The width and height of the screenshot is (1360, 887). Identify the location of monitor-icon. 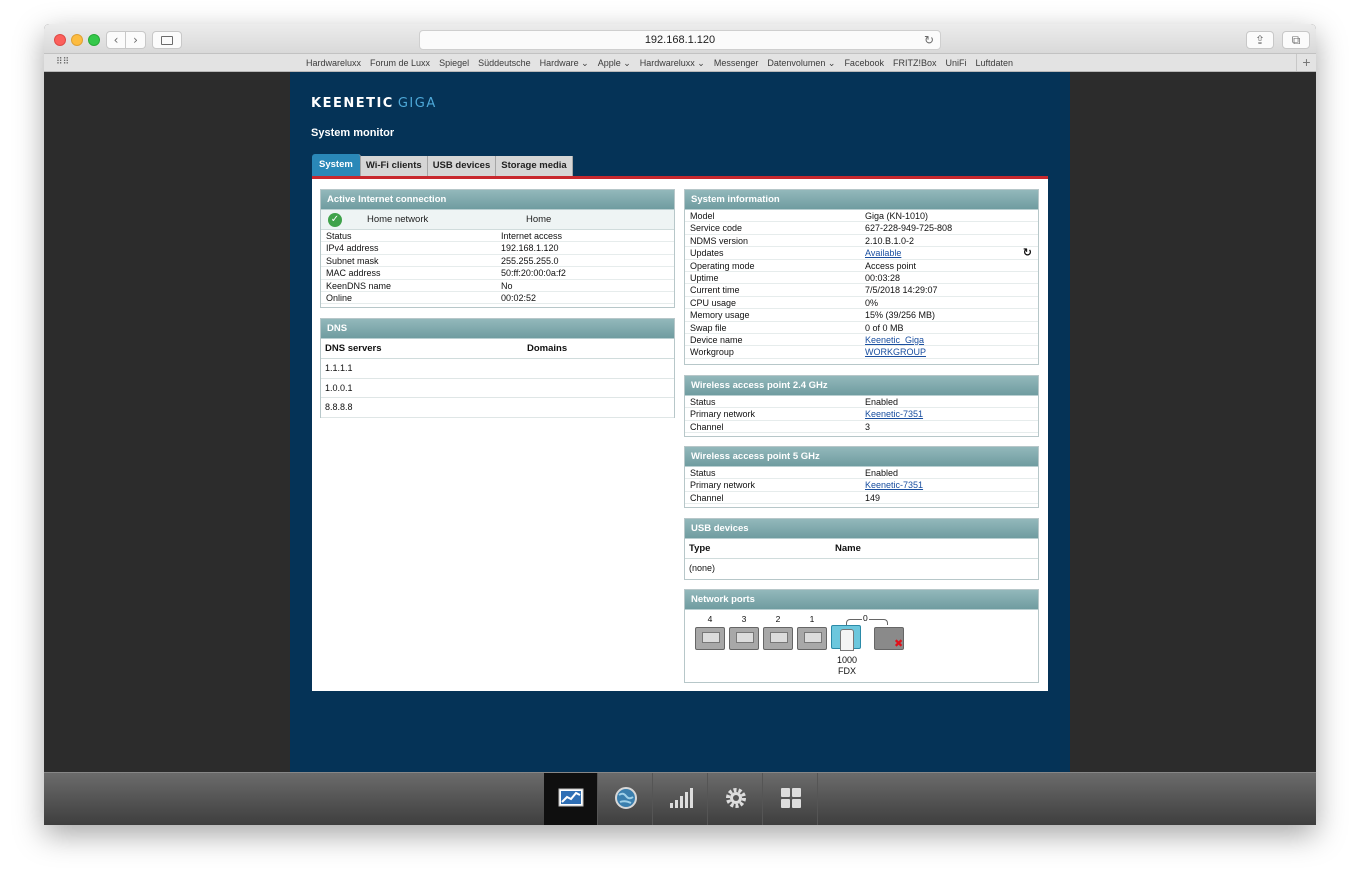
(570, 797).